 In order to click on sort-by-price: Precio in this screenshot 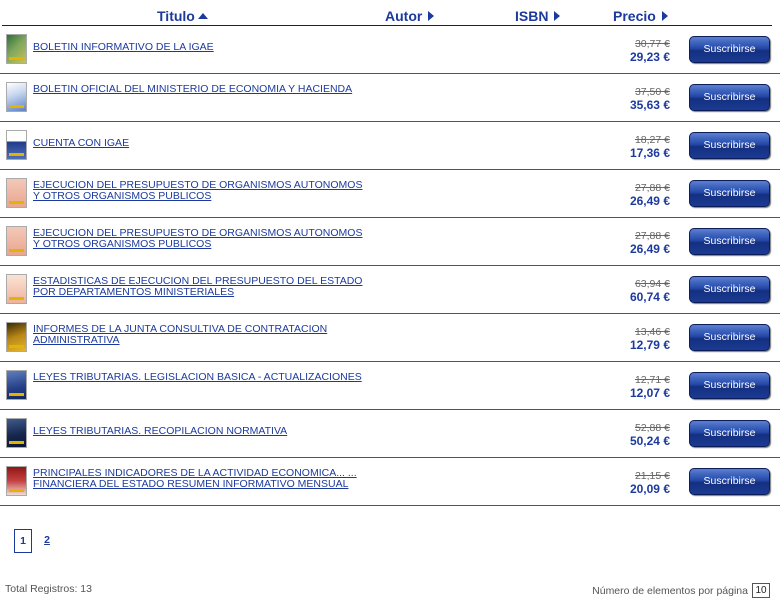, I will do `click(640, 16)`.